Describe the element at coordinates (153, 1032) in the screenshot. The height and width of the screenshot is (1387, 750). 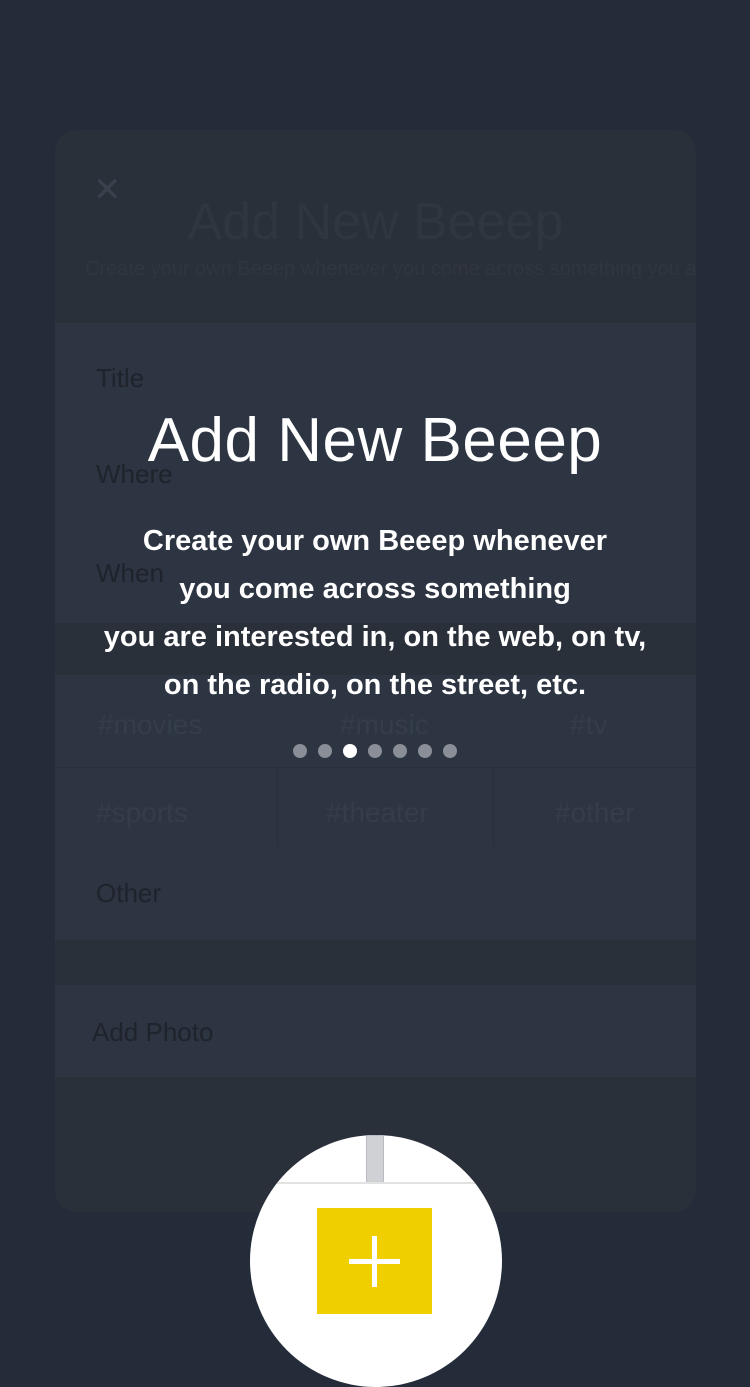
I see `add-photo-label: Add Photo` at that location.